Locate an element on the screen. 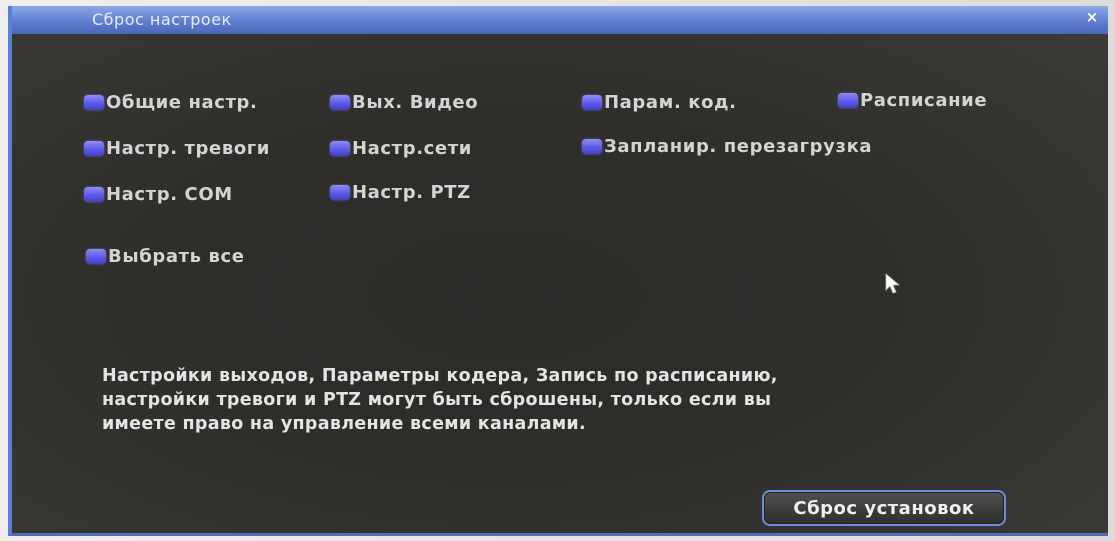 The width and height of the screenshot is (1115, 541). checkbox-alarm-settings: Настр. тревоги is located at coordinates (177, 148).